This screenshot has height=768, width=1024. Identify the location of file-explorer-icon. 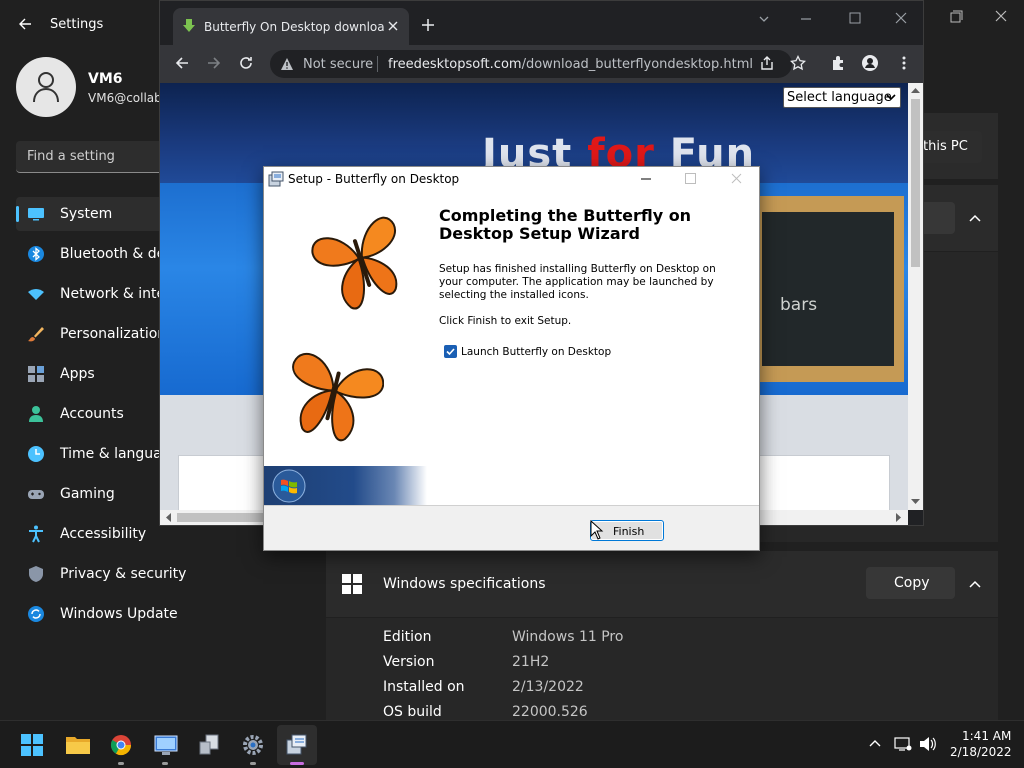
(78, 745).